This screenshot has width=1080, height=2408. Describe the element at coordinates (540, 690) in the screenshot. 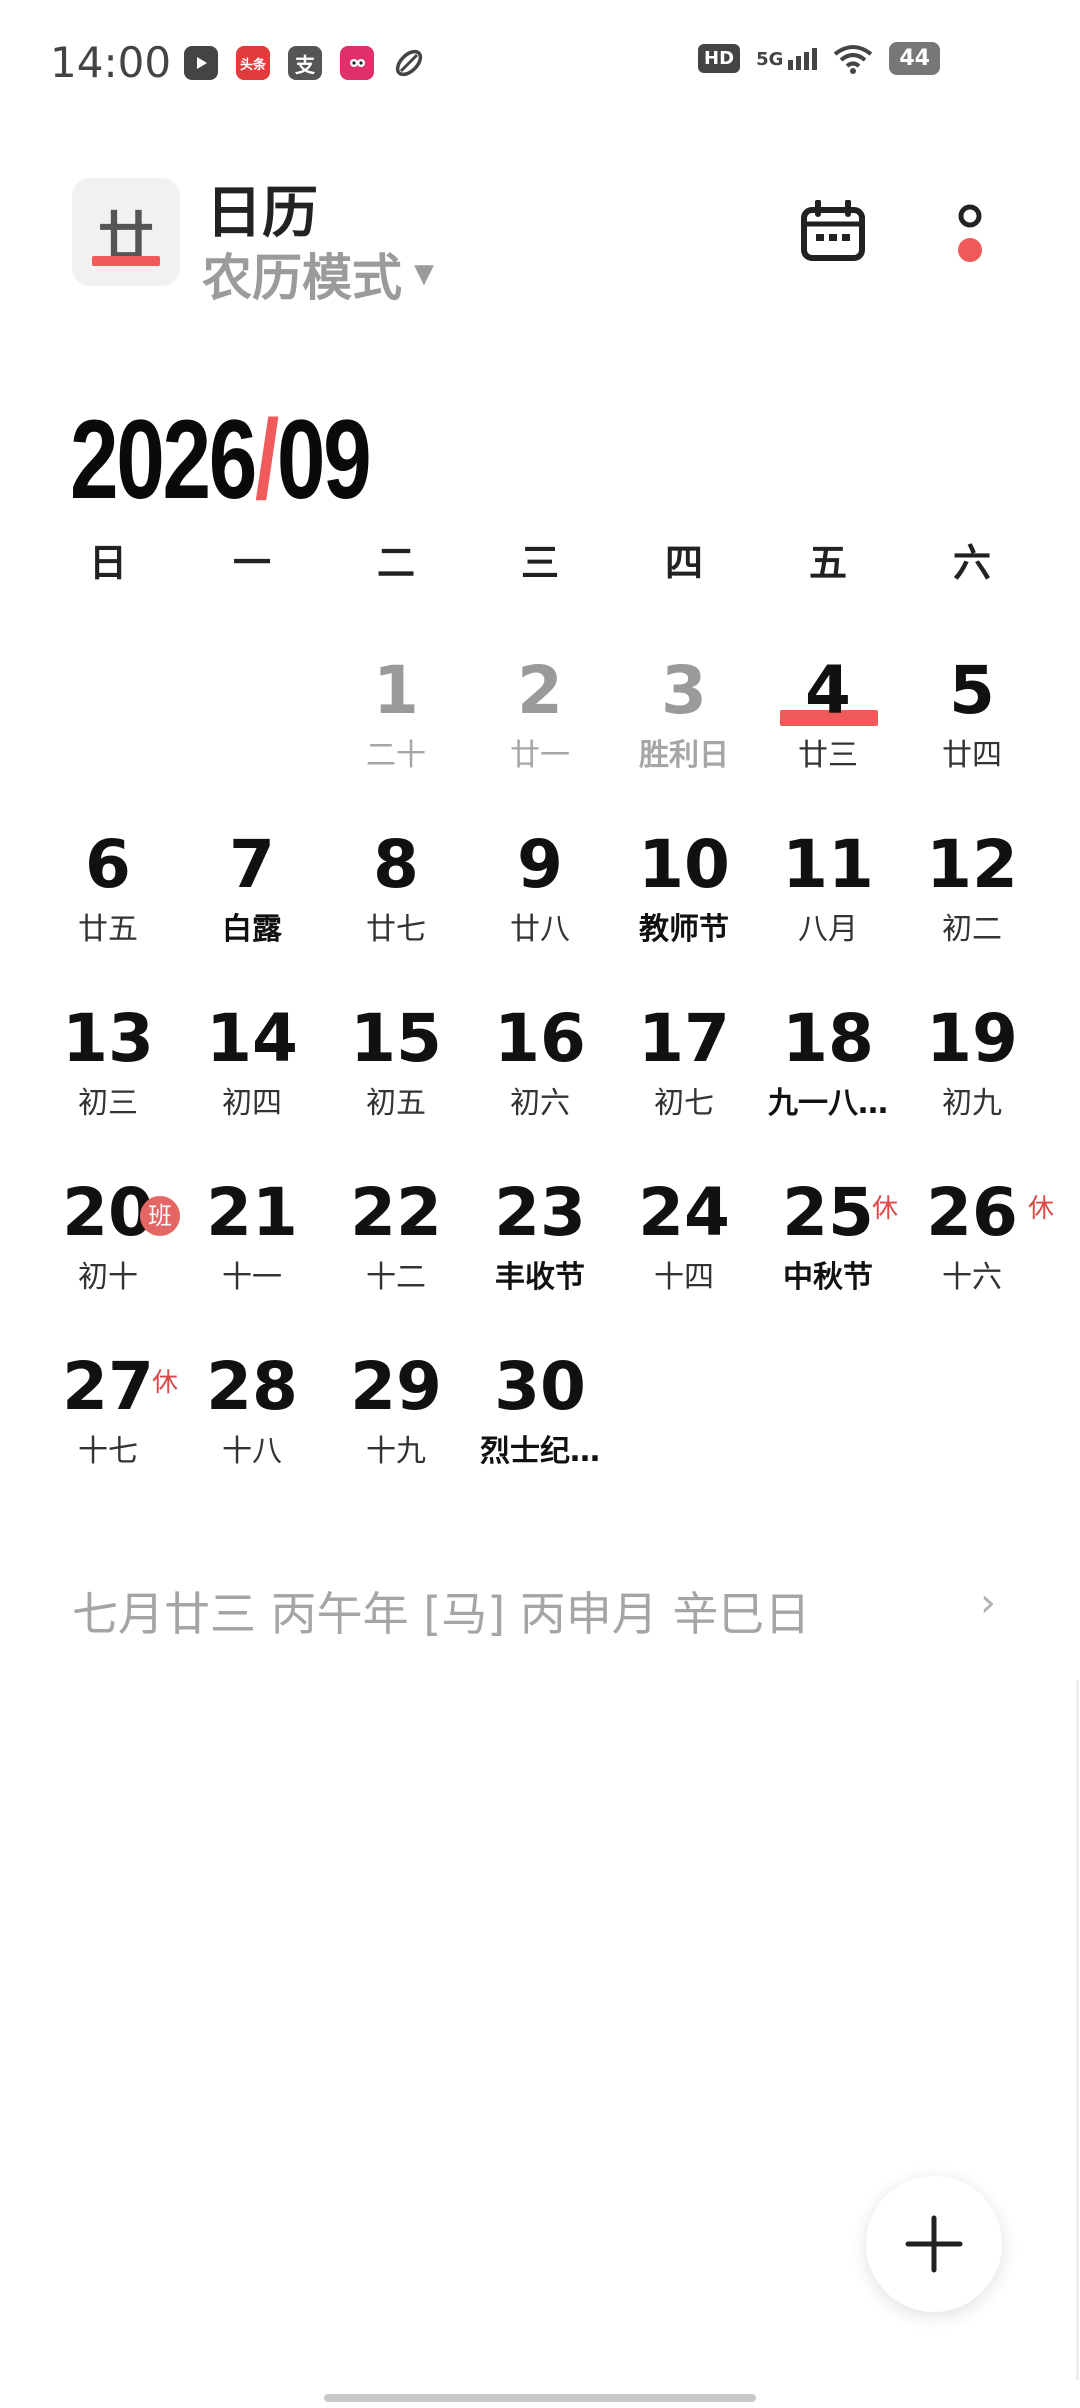

I see `day-number: 2` at that location.